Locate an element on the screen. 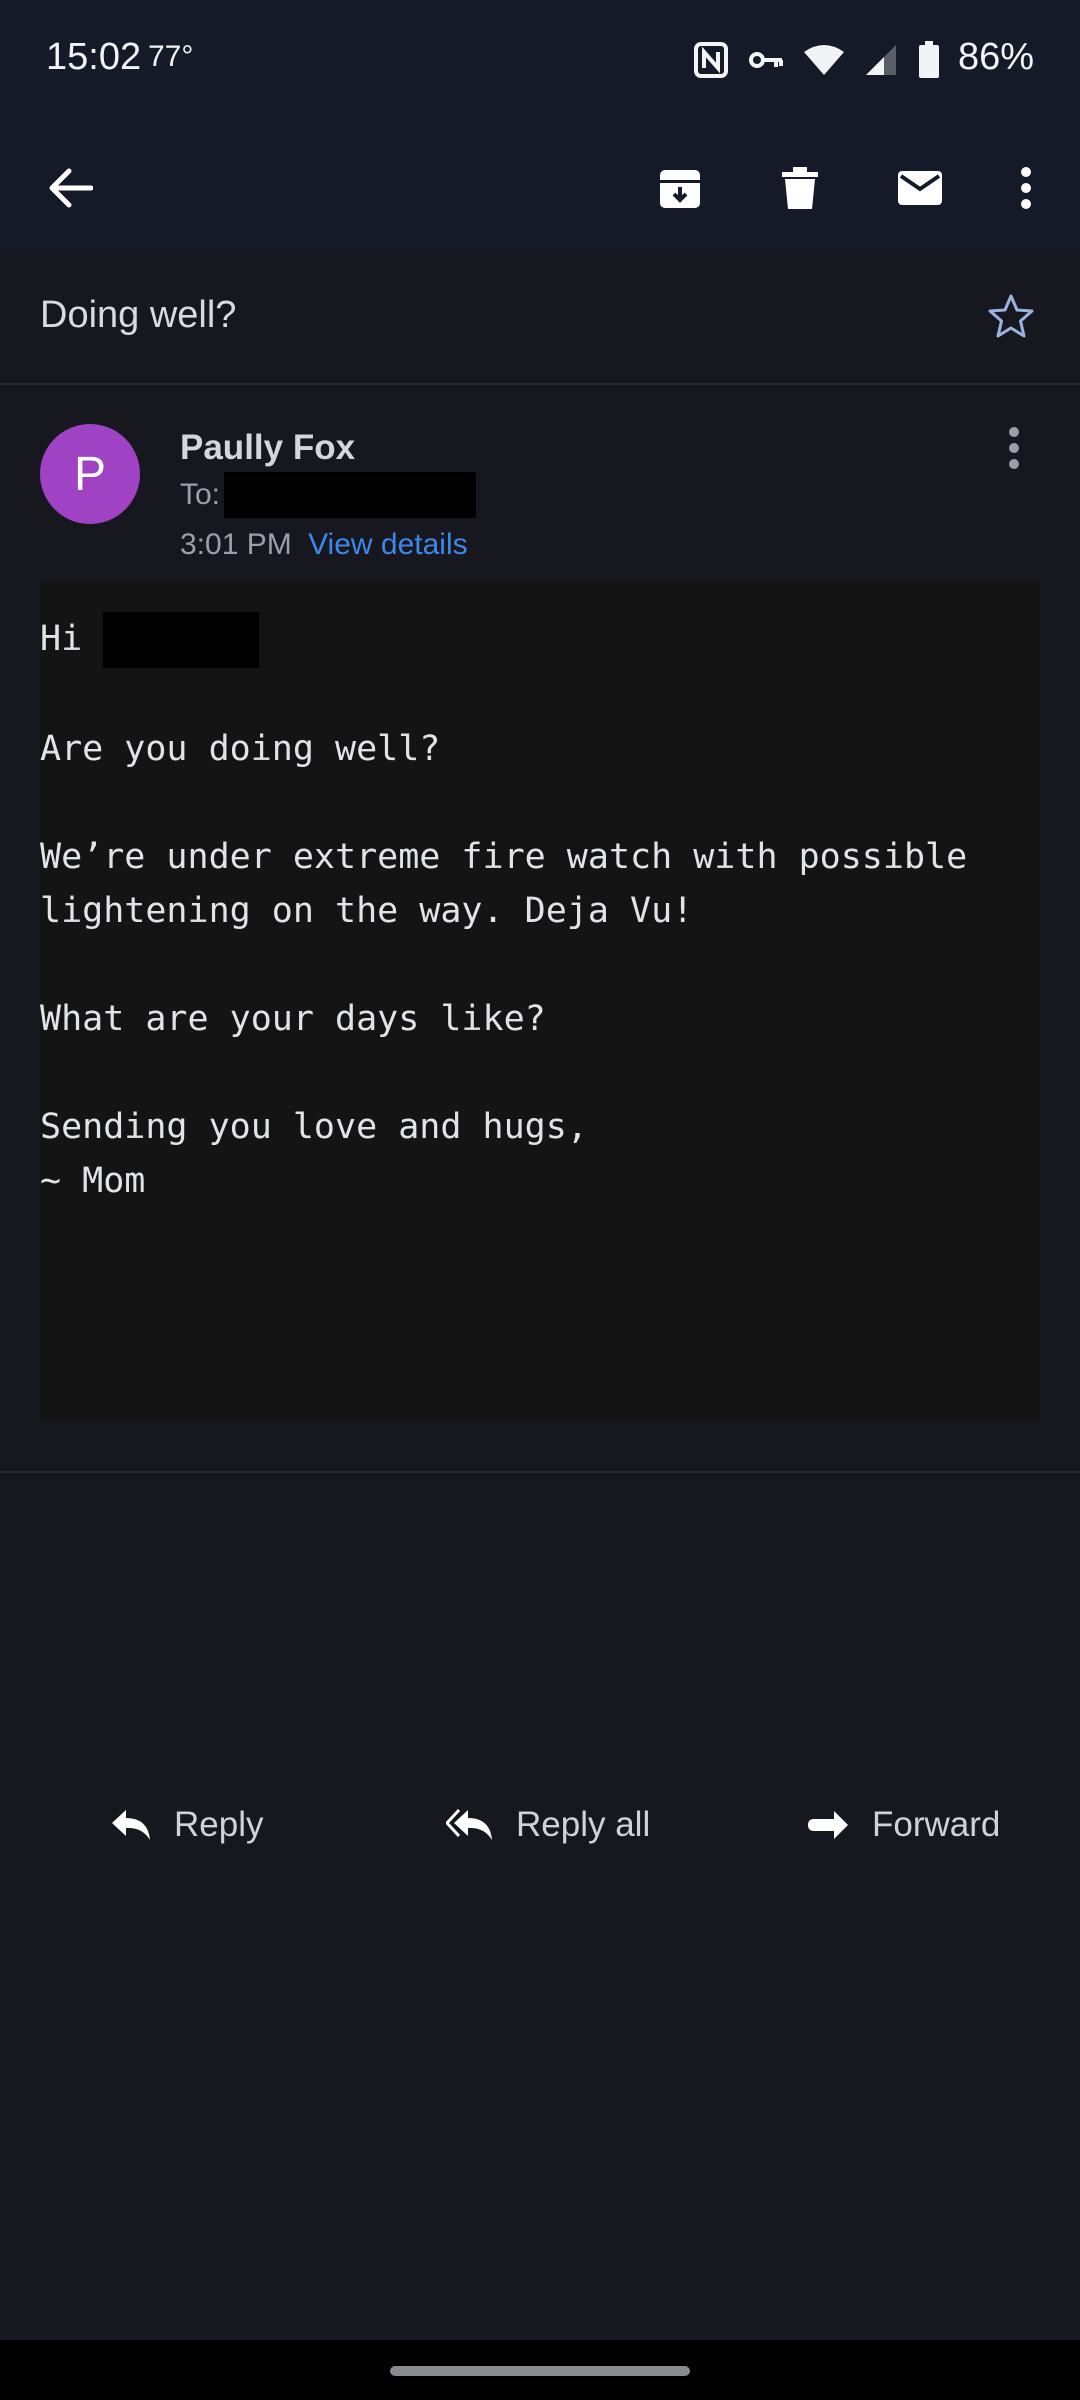 The height and width of the screenshot is (2400, 1080). body-line: Are you doing well? is located at coordinates (240, 749).